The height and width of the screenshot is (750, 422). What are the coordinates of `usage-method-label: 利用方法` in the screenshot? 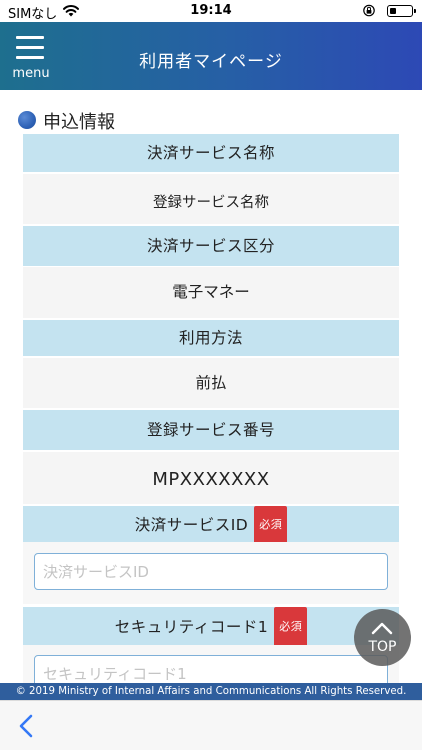 It's located at (211, 338).